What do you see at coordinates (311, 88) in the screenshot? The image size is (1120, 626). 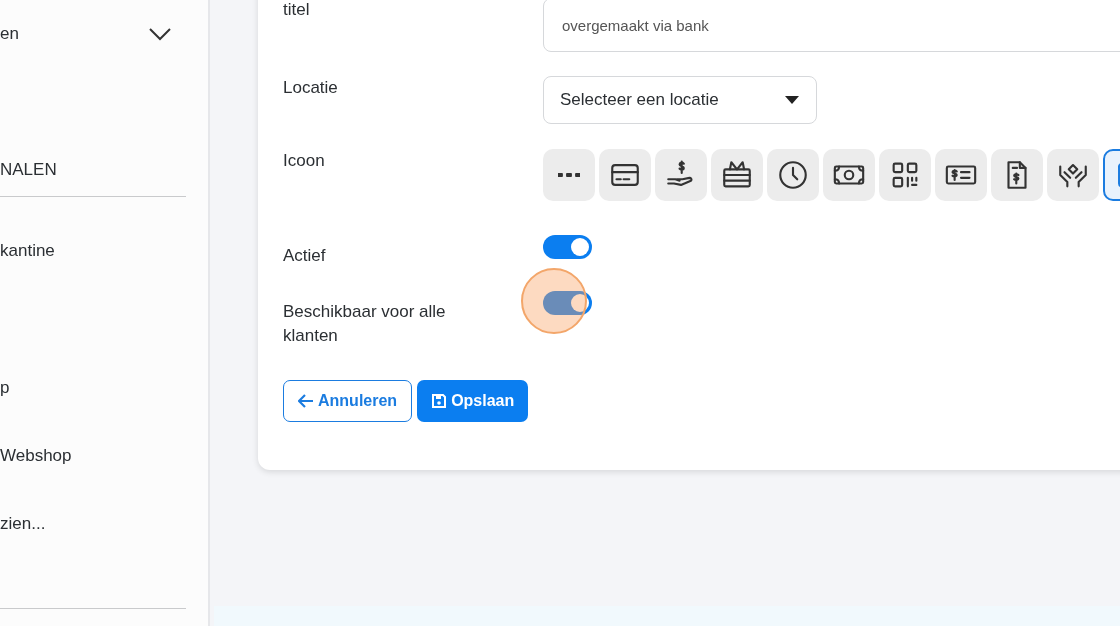 I see `field-label: Locatie` at bounding box center [311, 88].